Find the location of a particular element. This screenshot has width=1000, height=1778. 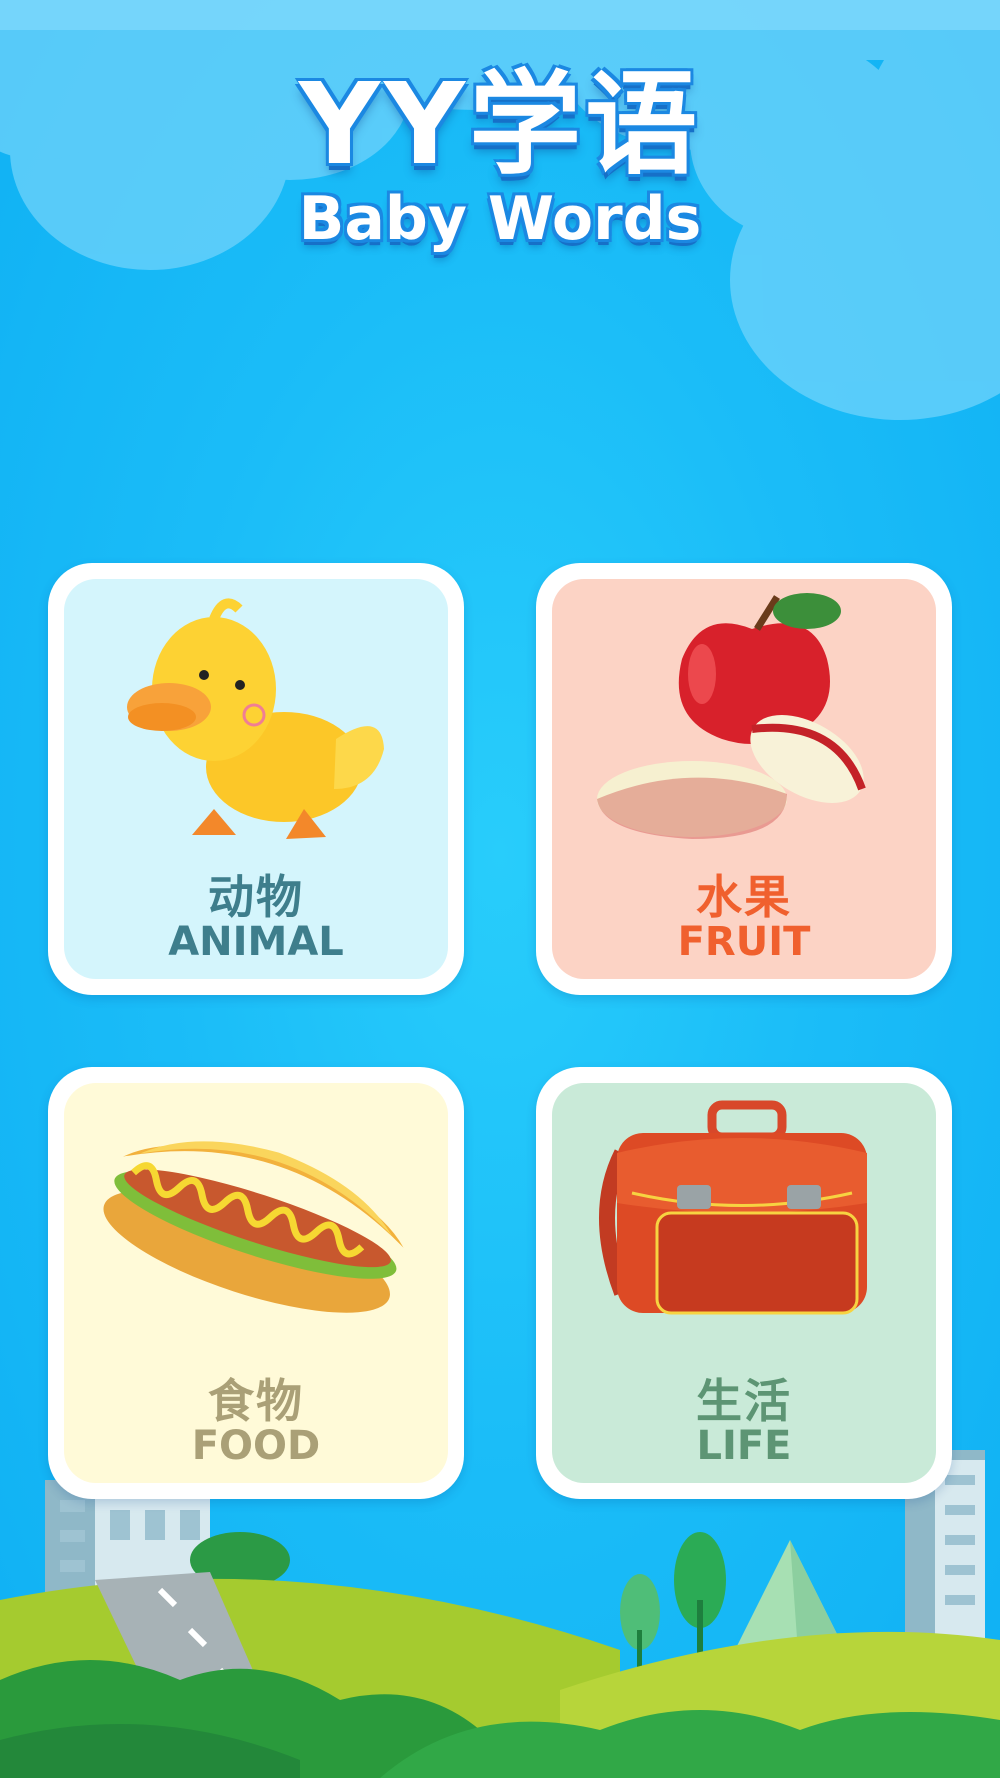

category-label-cn: 动物 is located at coordinates (256, 897).